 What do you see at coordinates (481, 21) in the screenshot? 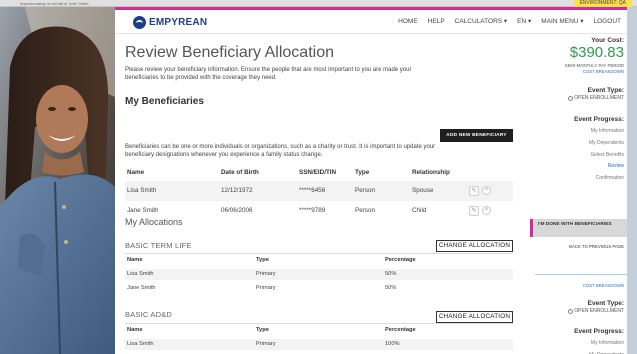
I see `nav-calculators: CALCULATORS ▾` at bounding box center [481, 21].